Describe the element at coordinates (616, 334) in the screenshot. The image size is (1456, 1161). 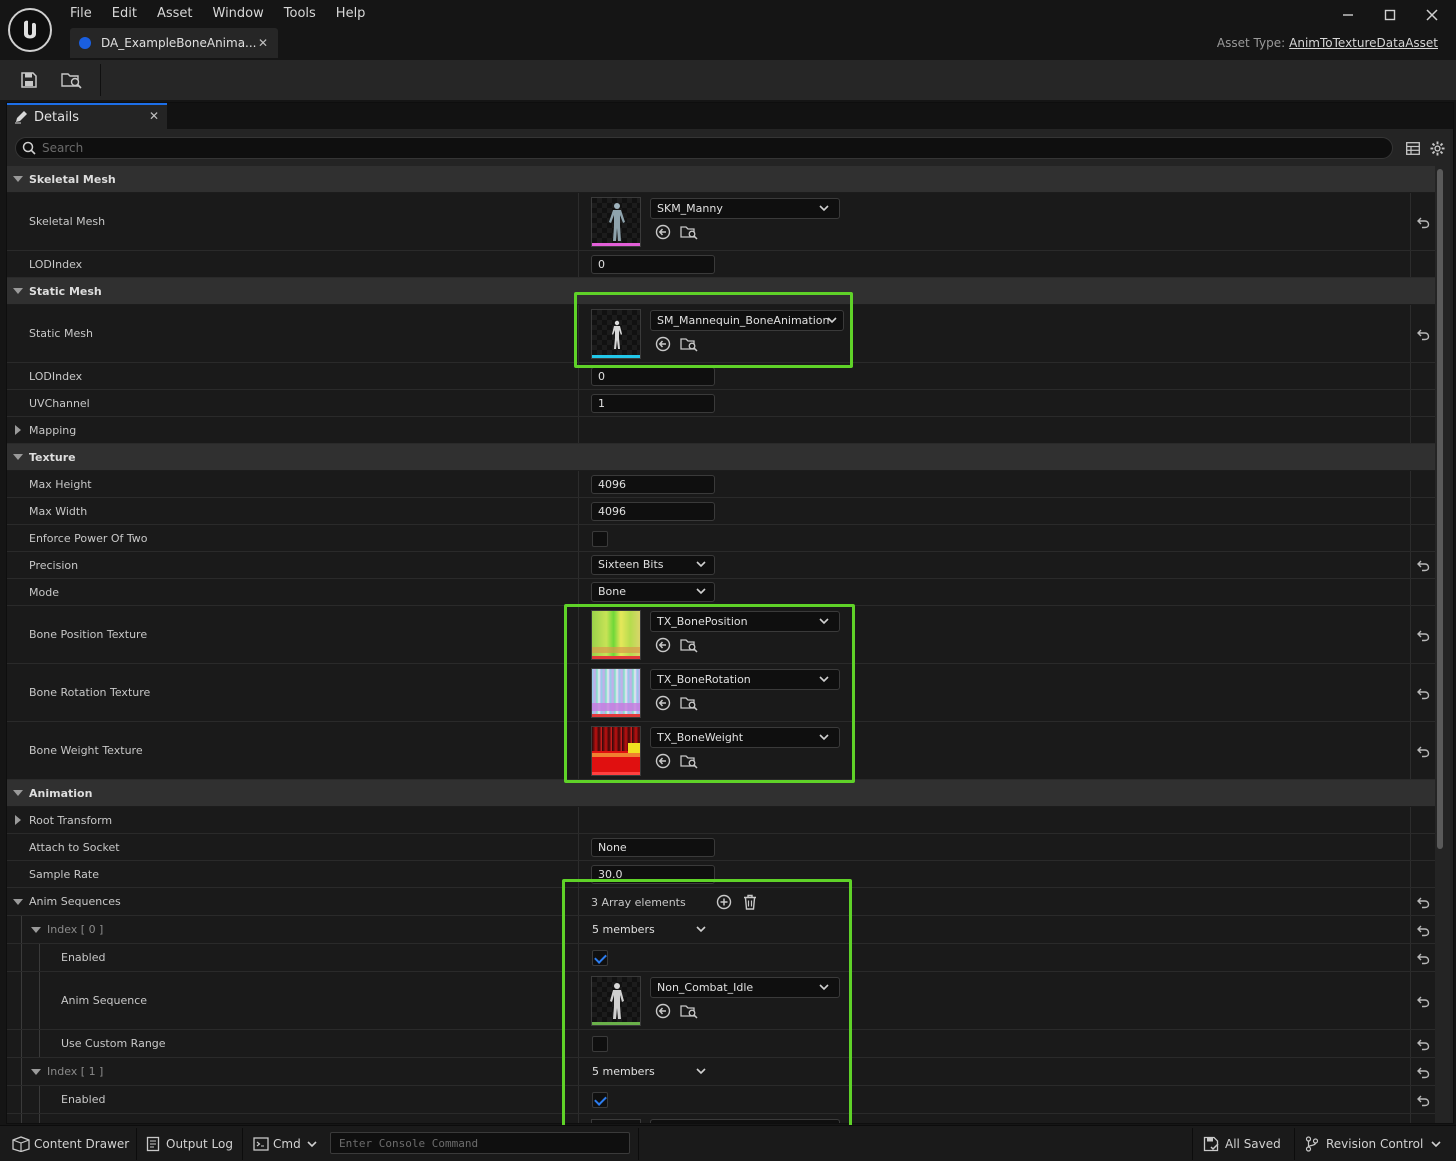
I see `static-mesh-thumbnail` at that location.